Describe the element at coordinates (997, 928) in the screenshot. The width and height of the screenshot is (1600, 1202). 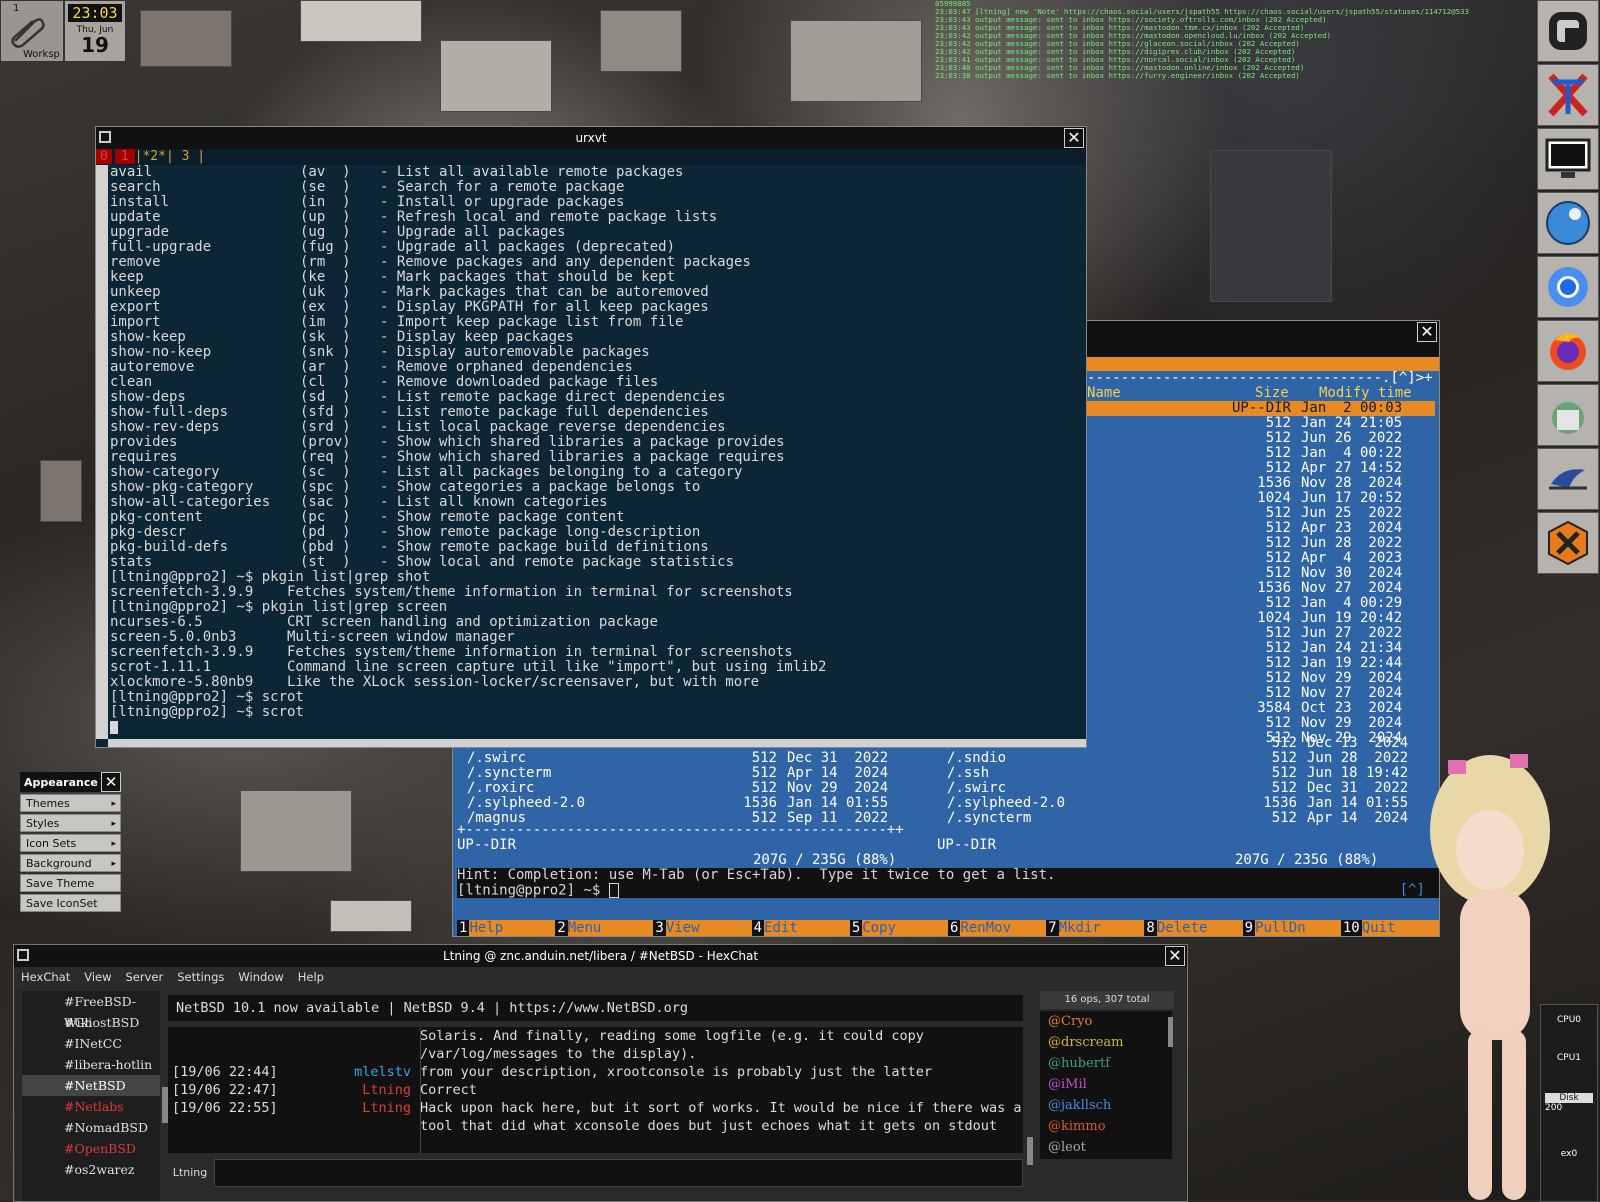
I see `fkey-renmov: 6 RenMov` at that location.